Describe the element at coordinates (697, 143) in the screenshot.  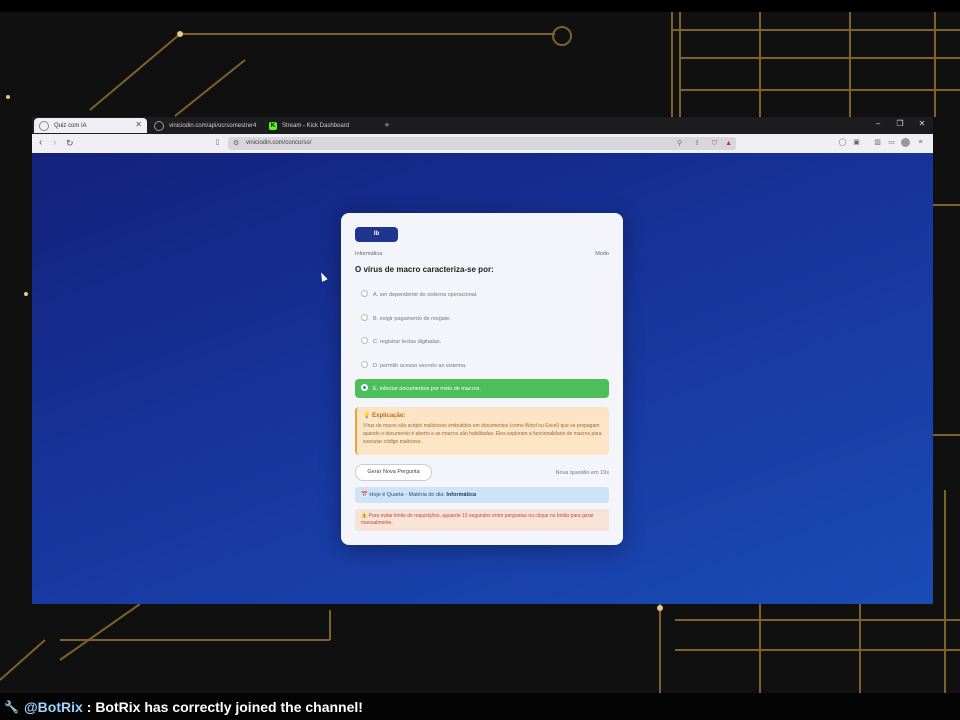
I see `share-icon: ⇪` at that location.